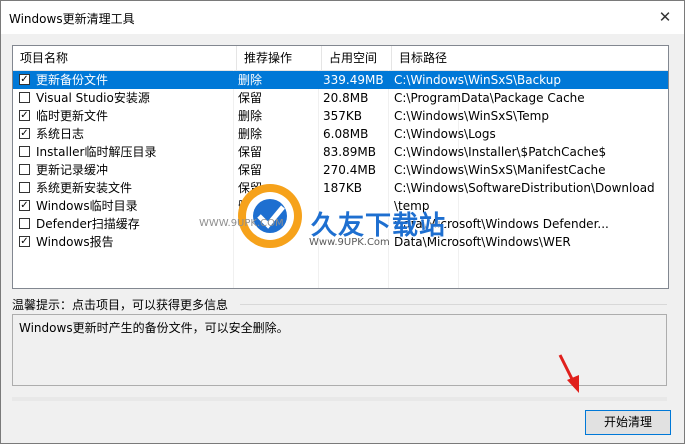 This screenshot has width=685, height=444. I want to click on cell-path: C:\Windows\WinSxS\Temp, so click(471, 116).